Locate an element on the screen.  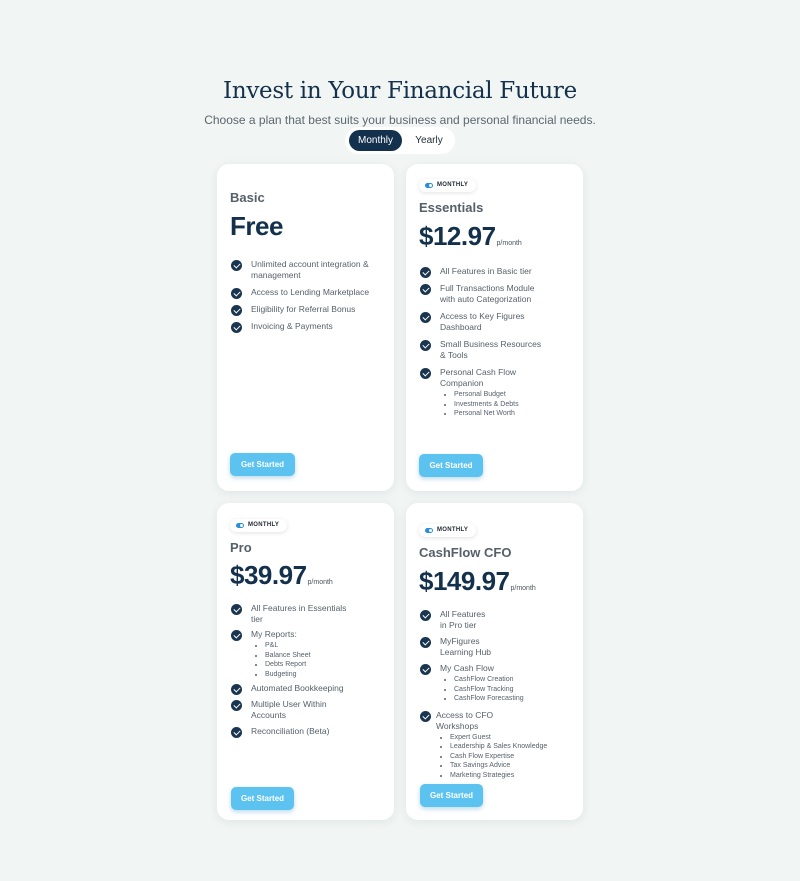
sub-feature-item: Personal Budget is located at coordinates (498, 395).